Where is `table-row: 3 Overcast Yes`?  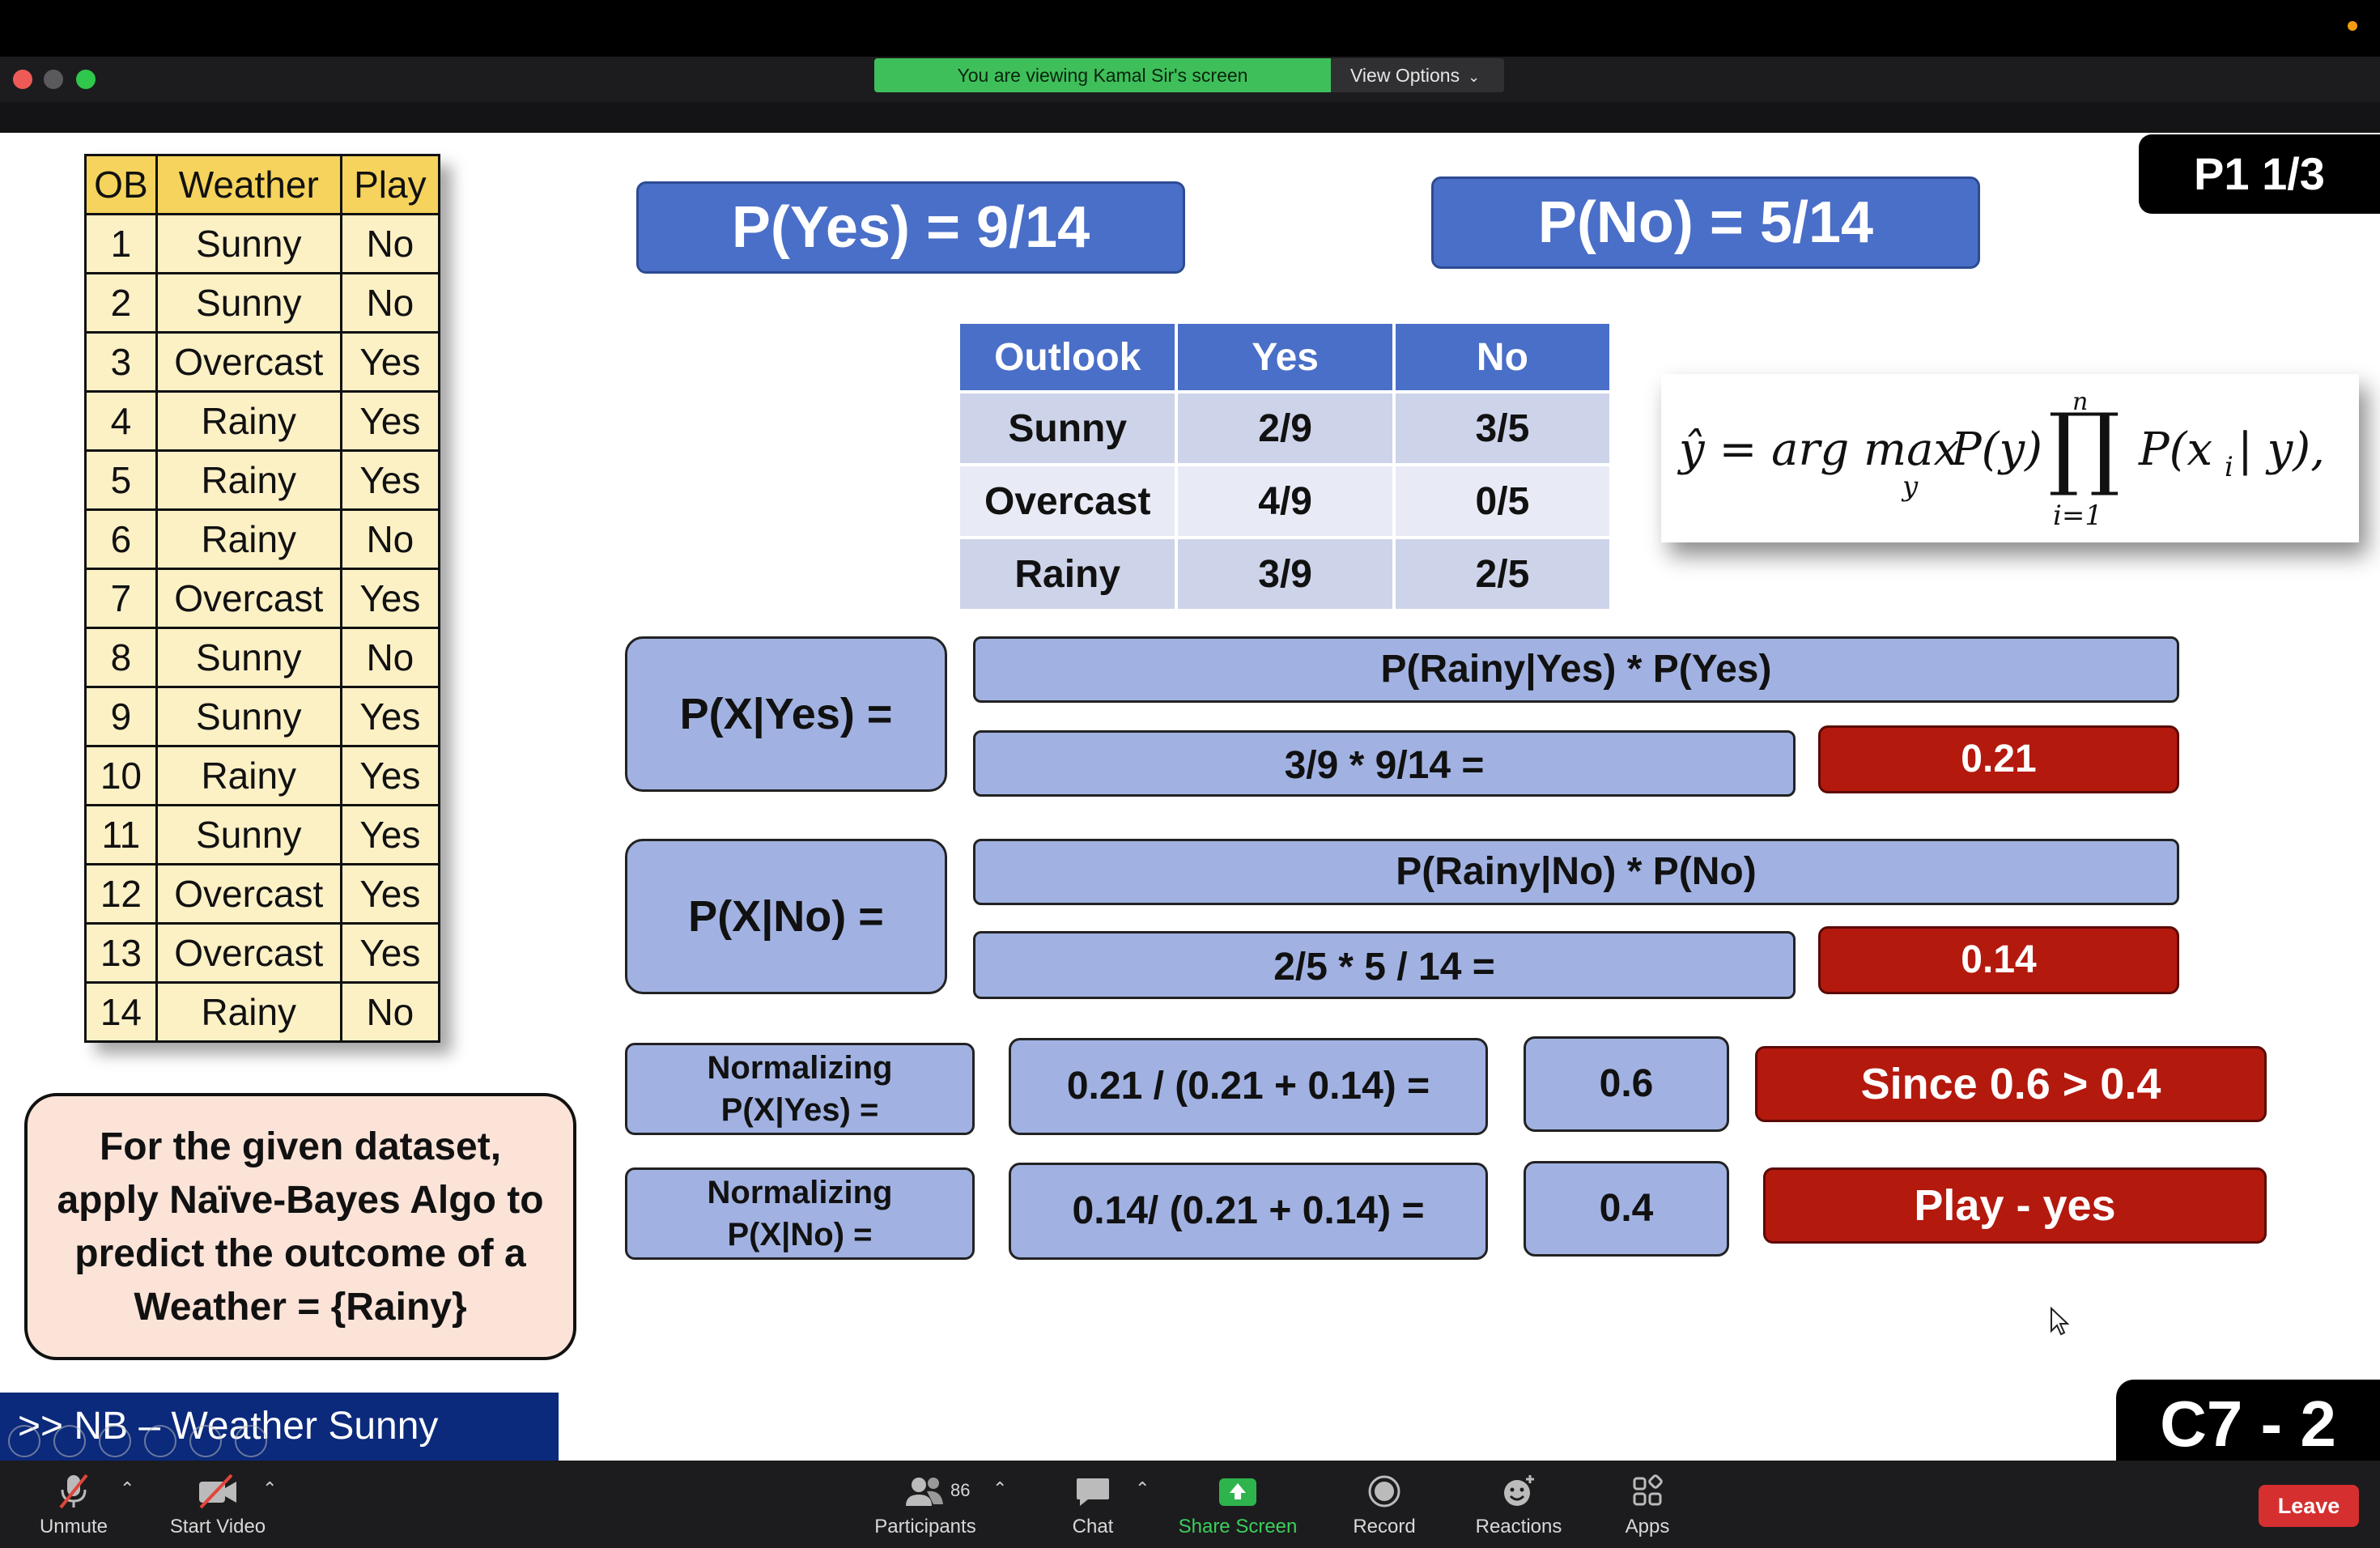
table-row: 3 Overcast Yes is located at coordinates (262, 362).